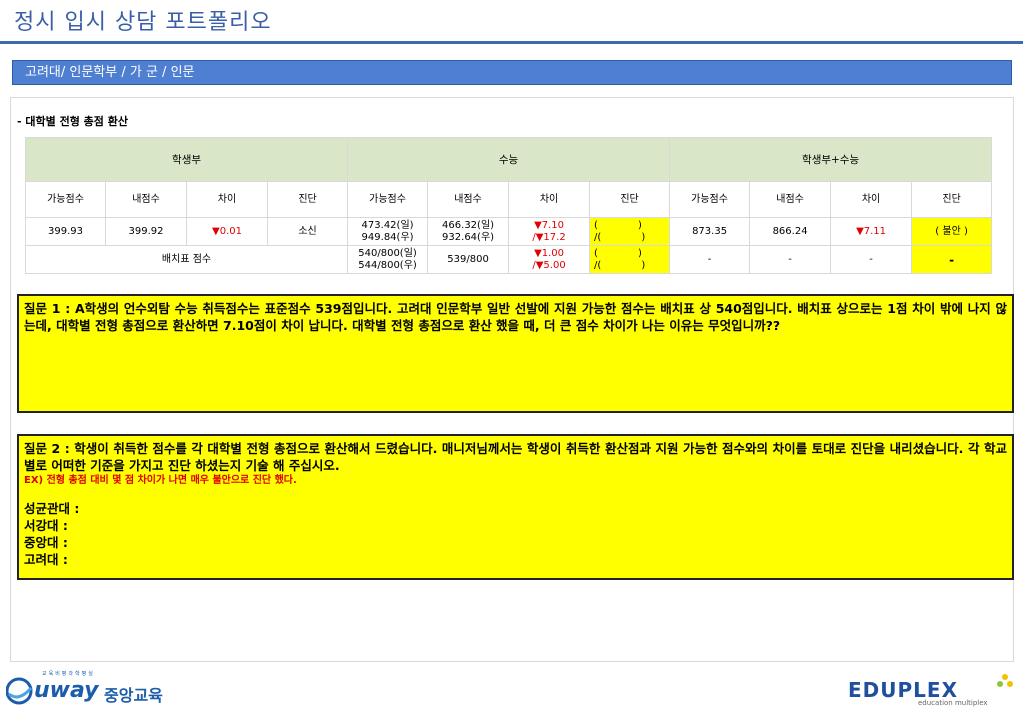 The image size is (1023, 708). I want to click on cell-combined-diff: ▼7.11, so click(871, 231).